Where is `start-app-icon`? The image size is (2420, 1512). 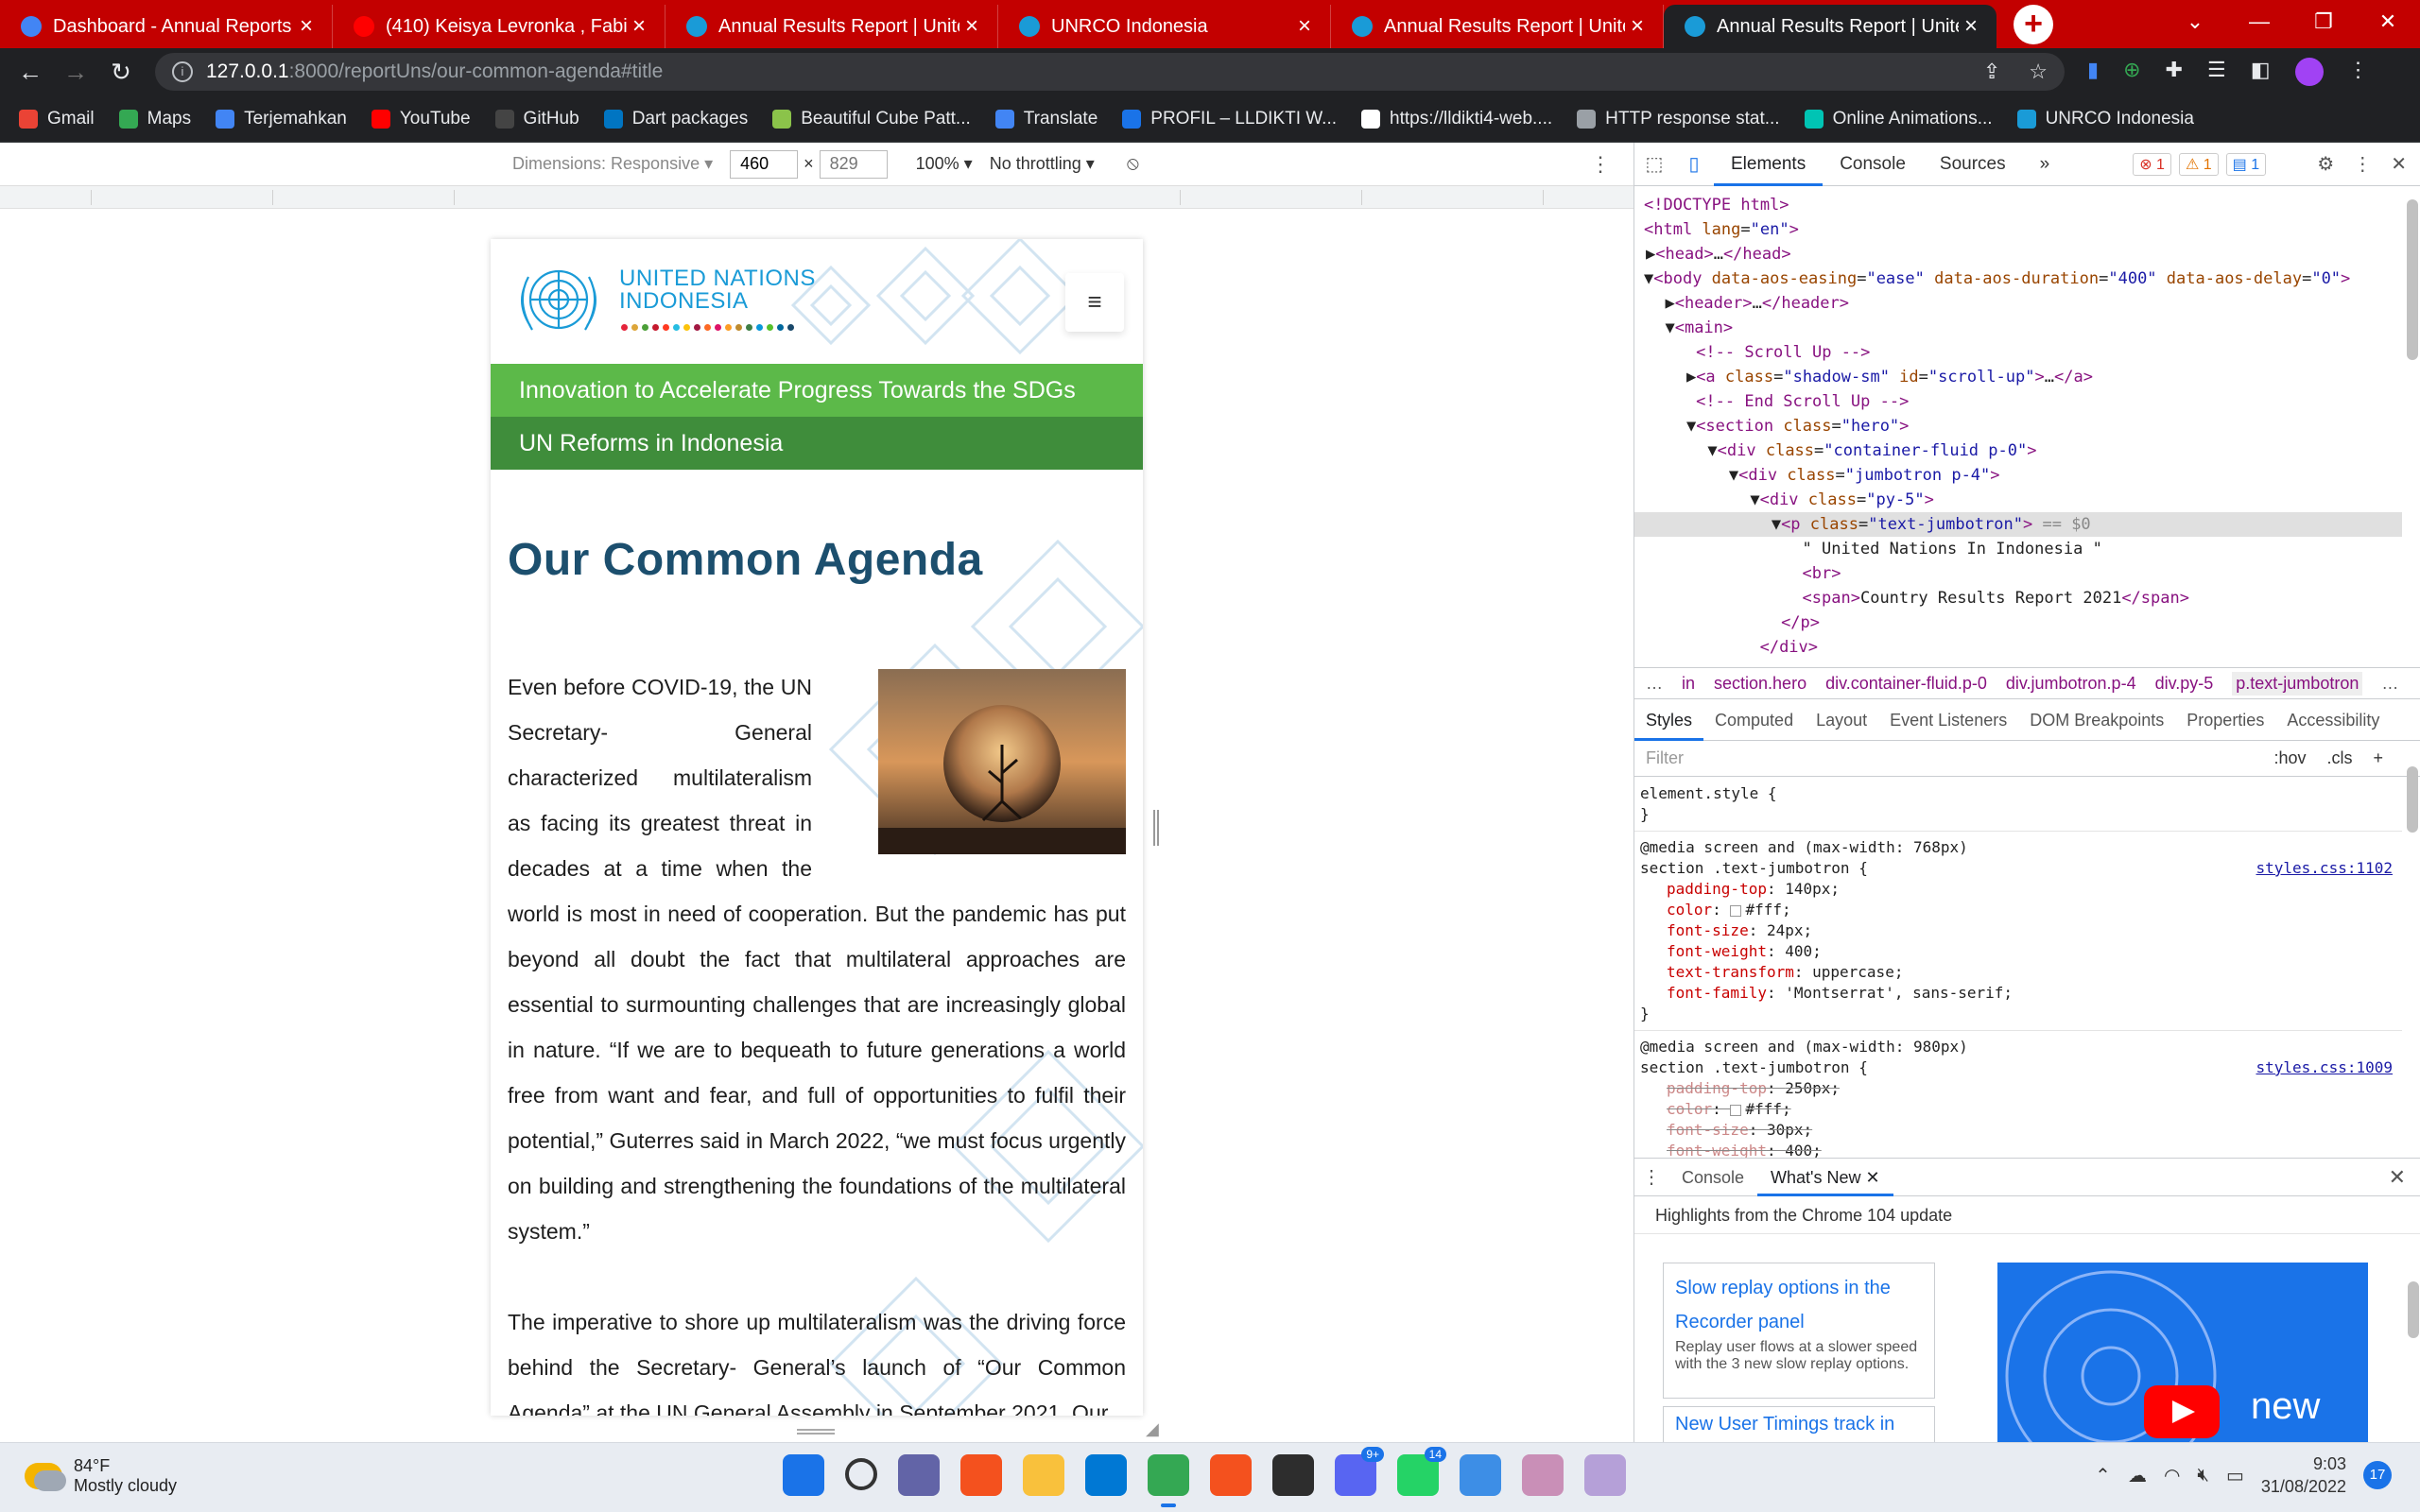 start-app-icon is located at coordinates (803, 1475).